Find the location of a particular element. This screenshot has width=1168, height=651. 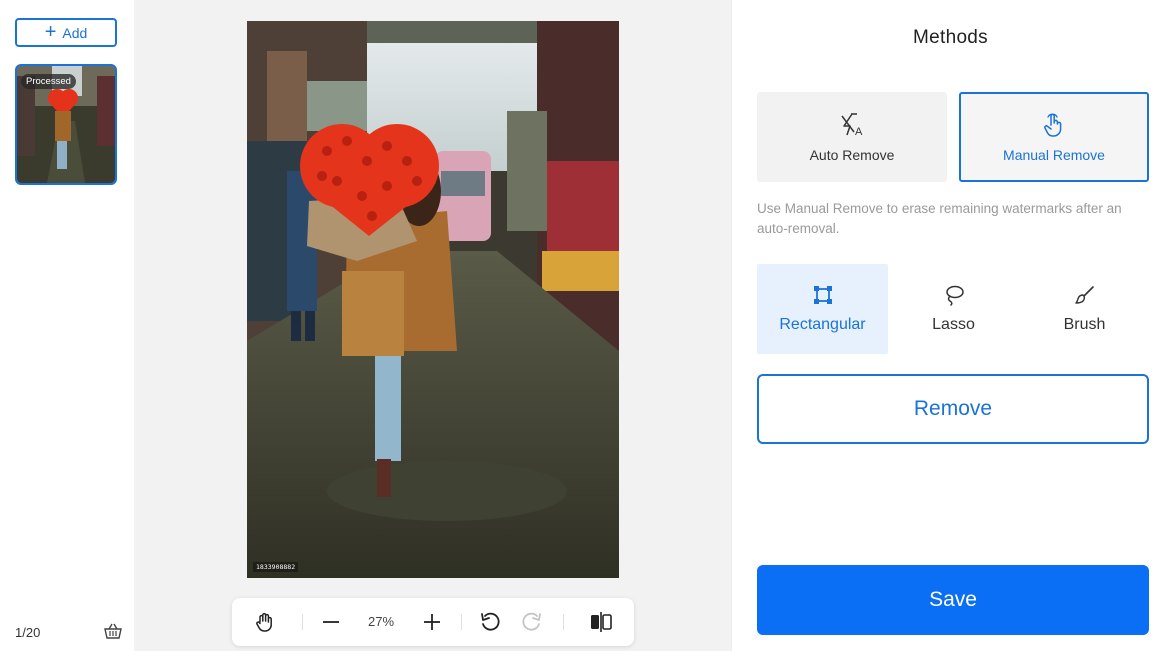

brush-tool: Brush is located at coordinates (1084, 309).